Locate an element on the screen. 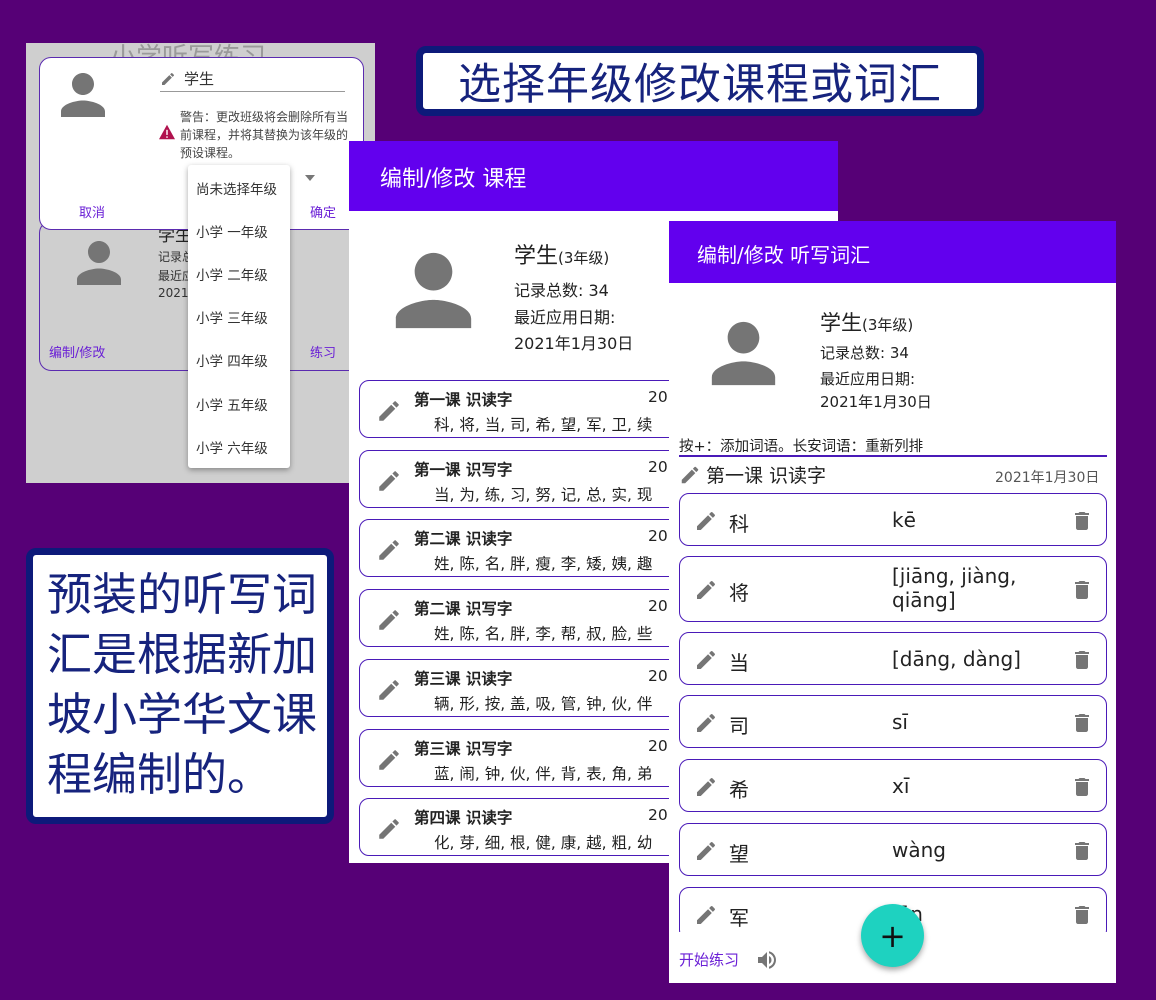 The width and height of the screenshot is (1156, 1000). grade-option-4: 小学 四年级 is located at coordinates (232, 360).